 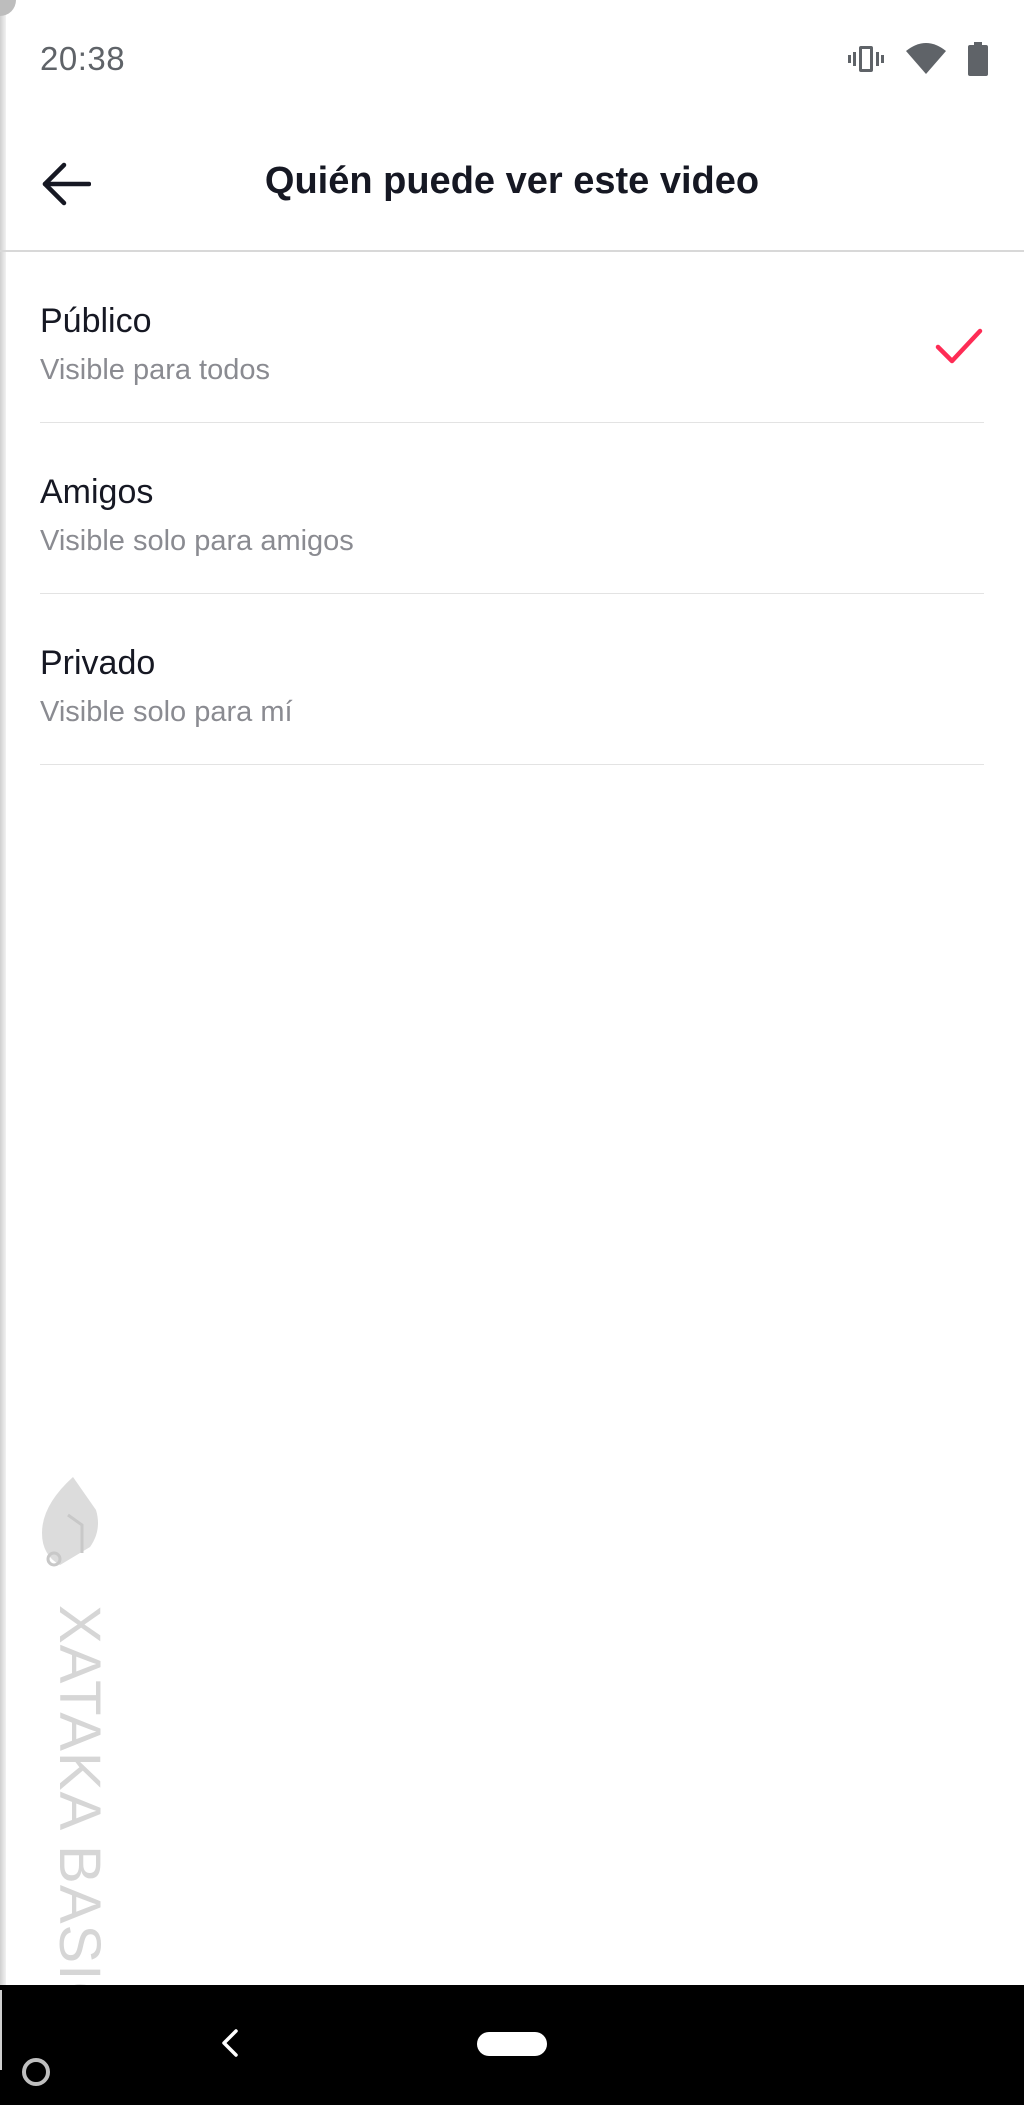 What do you see at coordinates (73, 1528) in the screenshot?
I see `watermark-logo-icon` at bounding box center [73, 1528].